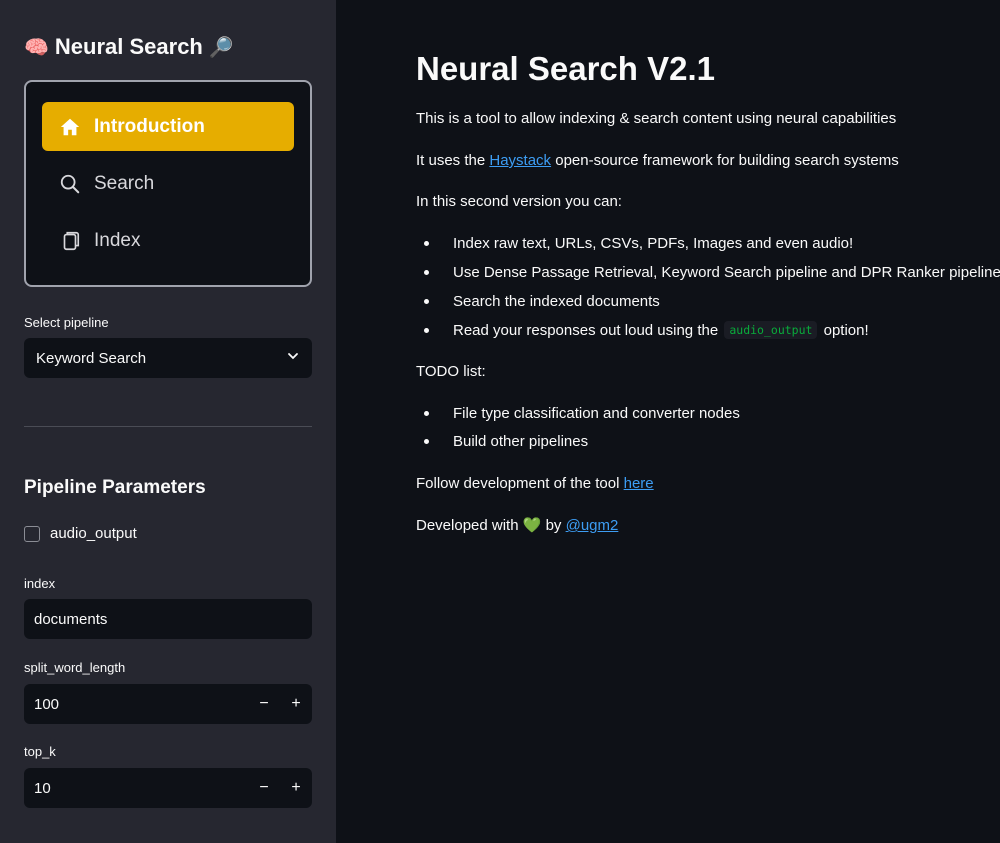 The image size is (1000, 843). What do you see at coordinates (519, 201) in the screenshot?
I see `second-version-text: In this second version you can:` at bounding box center [519, 201].